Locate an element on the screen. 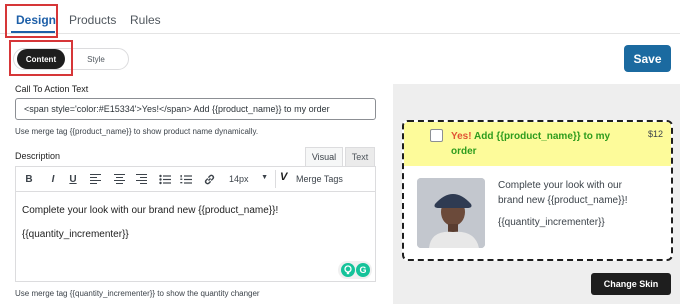 This screenshot has height=304, width=680. numbered-list-icon is located at coordinates (186, 179).